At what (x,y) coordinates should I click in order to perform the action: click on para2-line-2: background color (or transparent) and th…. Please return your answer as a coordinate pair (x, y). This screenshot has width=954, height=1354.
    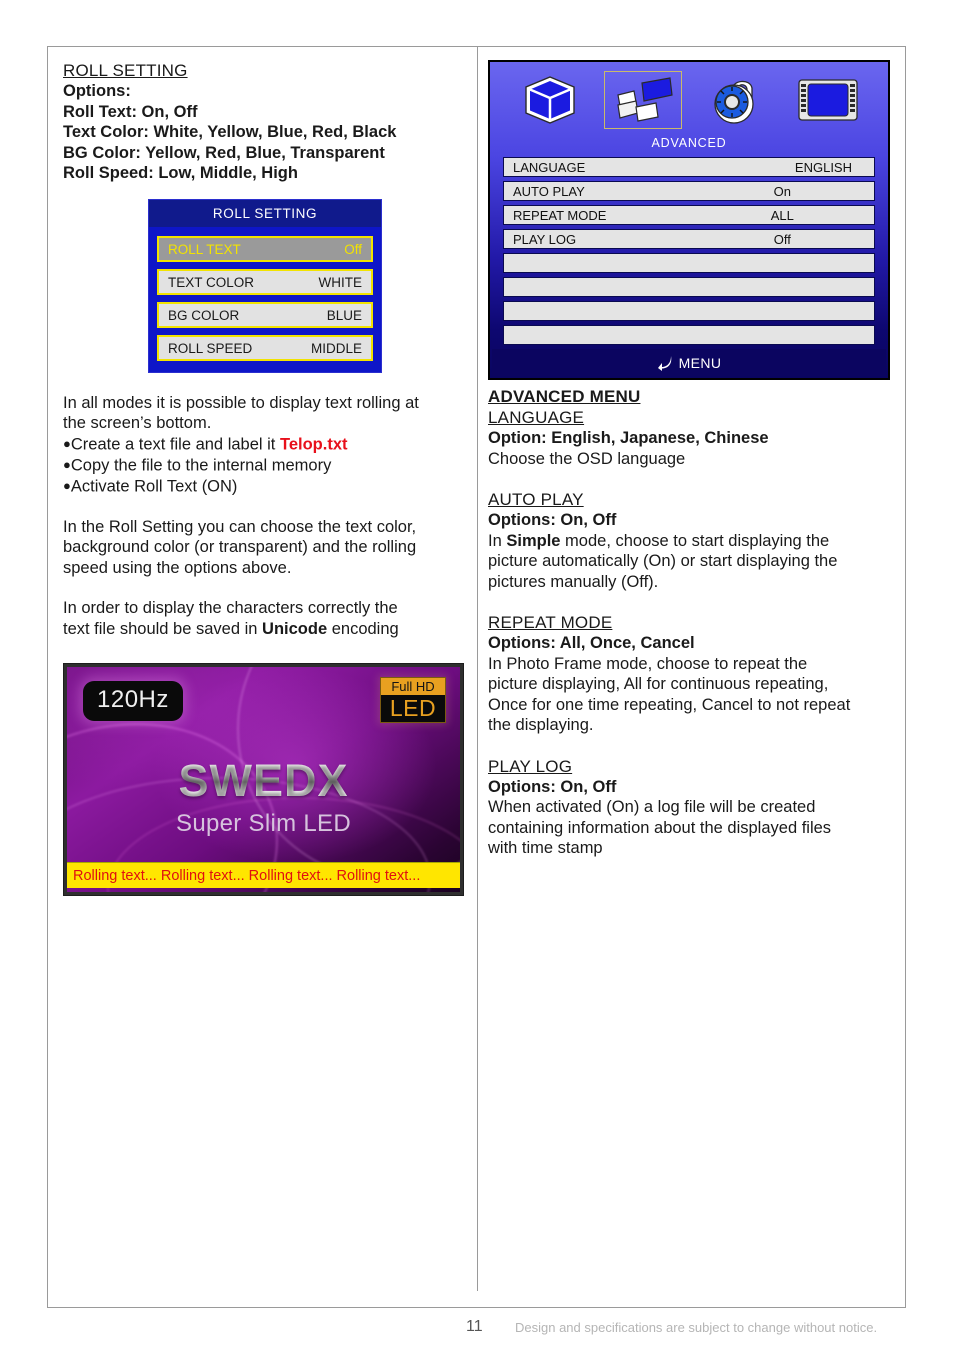
    Looking at the image, I should click on (240, 547).